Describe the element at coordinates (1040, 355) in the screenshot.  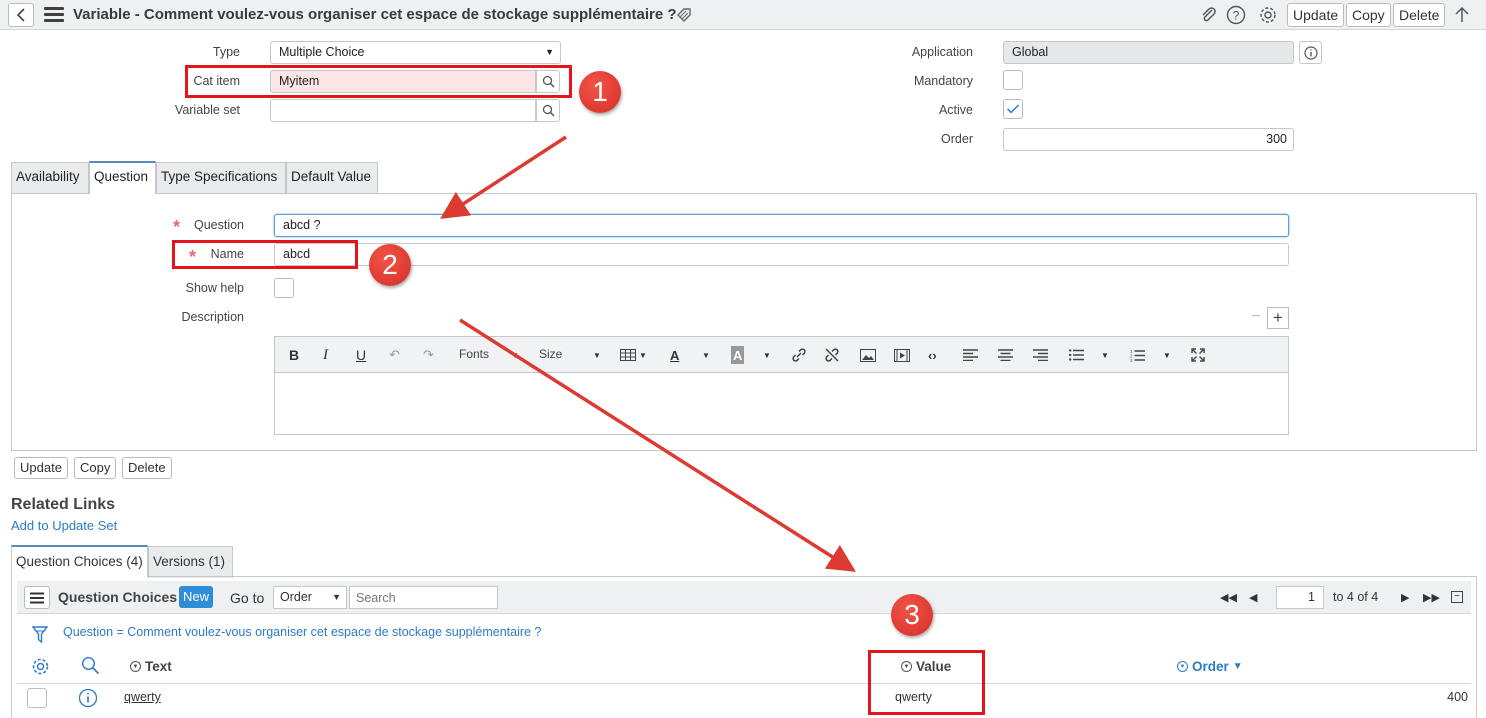
I see `align-right-icon` at that location.